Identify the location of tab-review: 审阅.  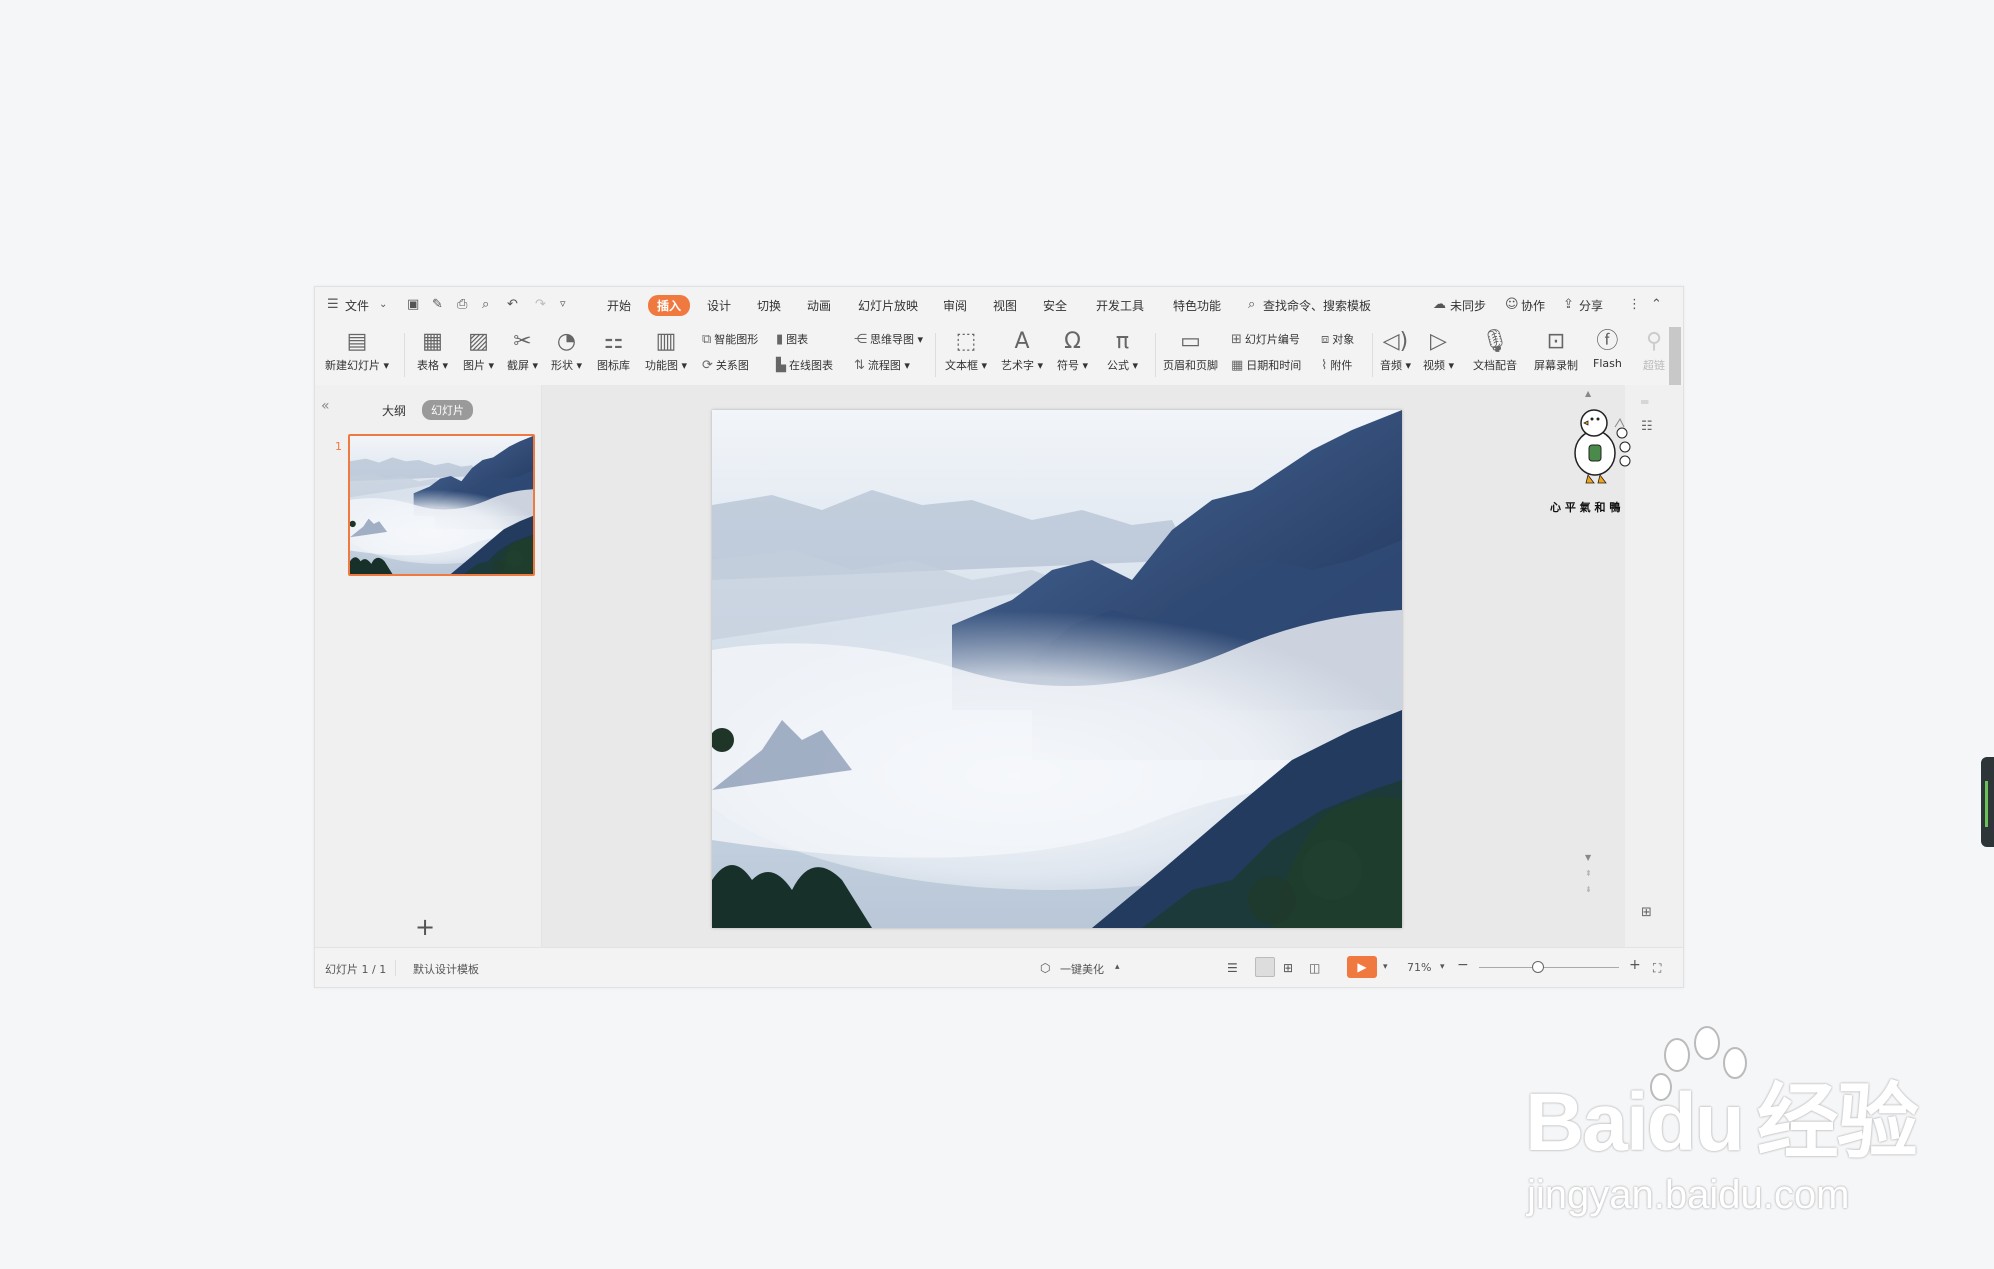
(955, 305).